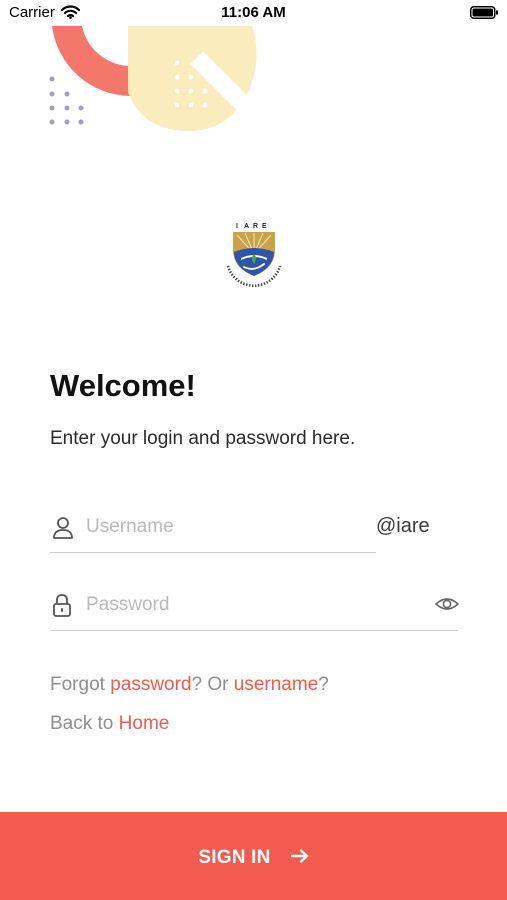  I want to click on login-subtitle: Enter your login and password here., so click(203, 438).